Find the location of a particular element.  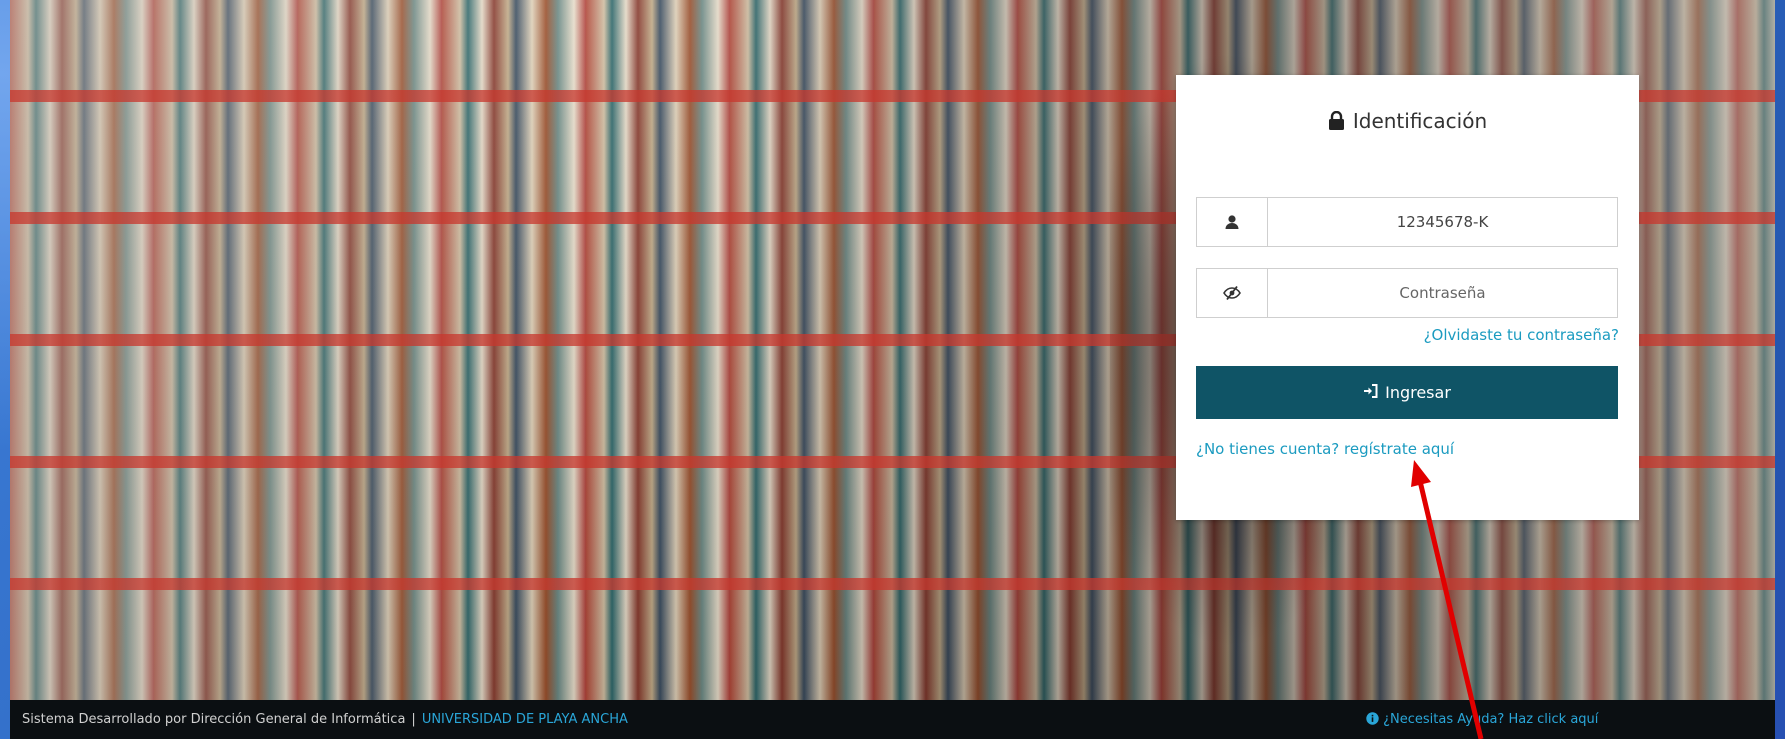

username-input-group is located at coordinates (1407, 222).